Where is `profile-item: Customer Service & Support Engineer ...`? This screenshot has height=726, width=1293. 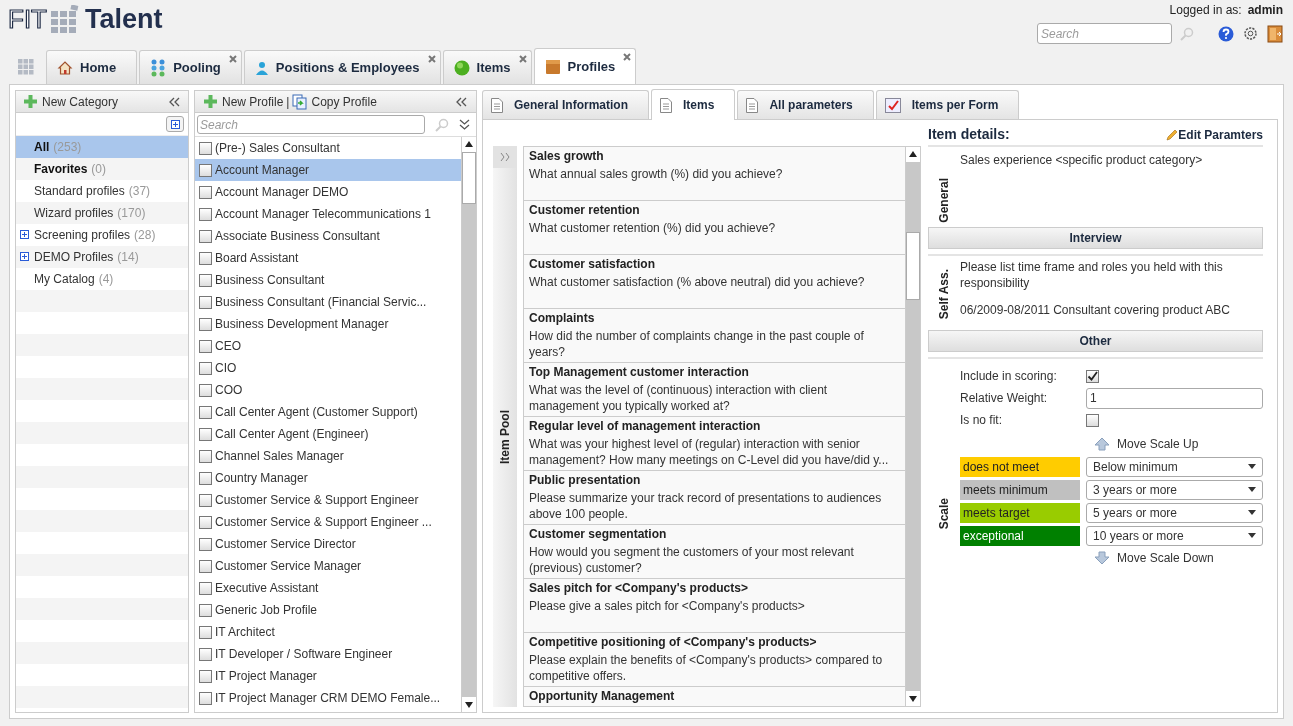 profile-item: Customer Service & Support Engineer ... is located at coordinates (328, 522).